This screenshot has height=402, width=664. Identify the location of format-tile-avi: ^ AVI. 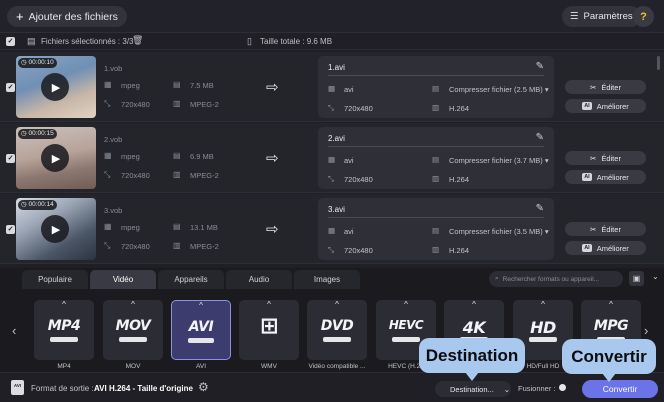
(201, 330).